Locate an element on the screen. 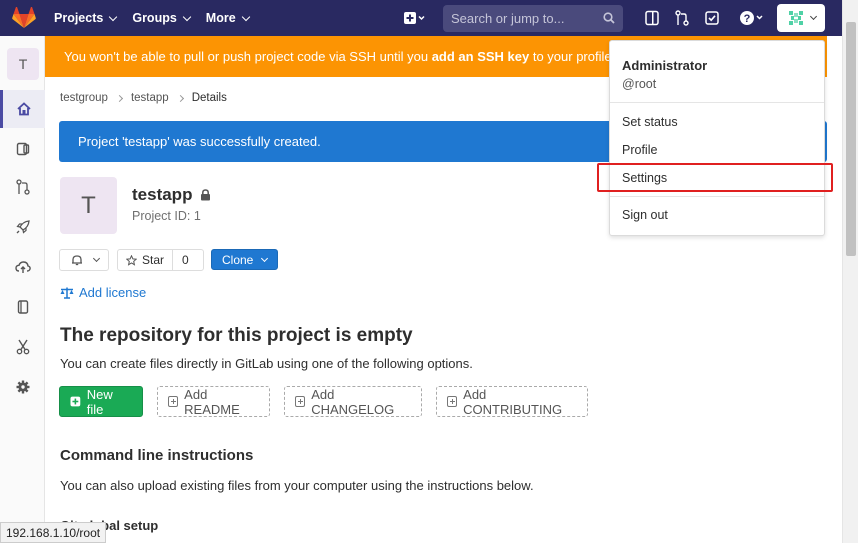 Image resolution: width=858 pixels, height=543 pixels. add-changelog-button: Add CHANGELOG is located at coordinates (353, 401).